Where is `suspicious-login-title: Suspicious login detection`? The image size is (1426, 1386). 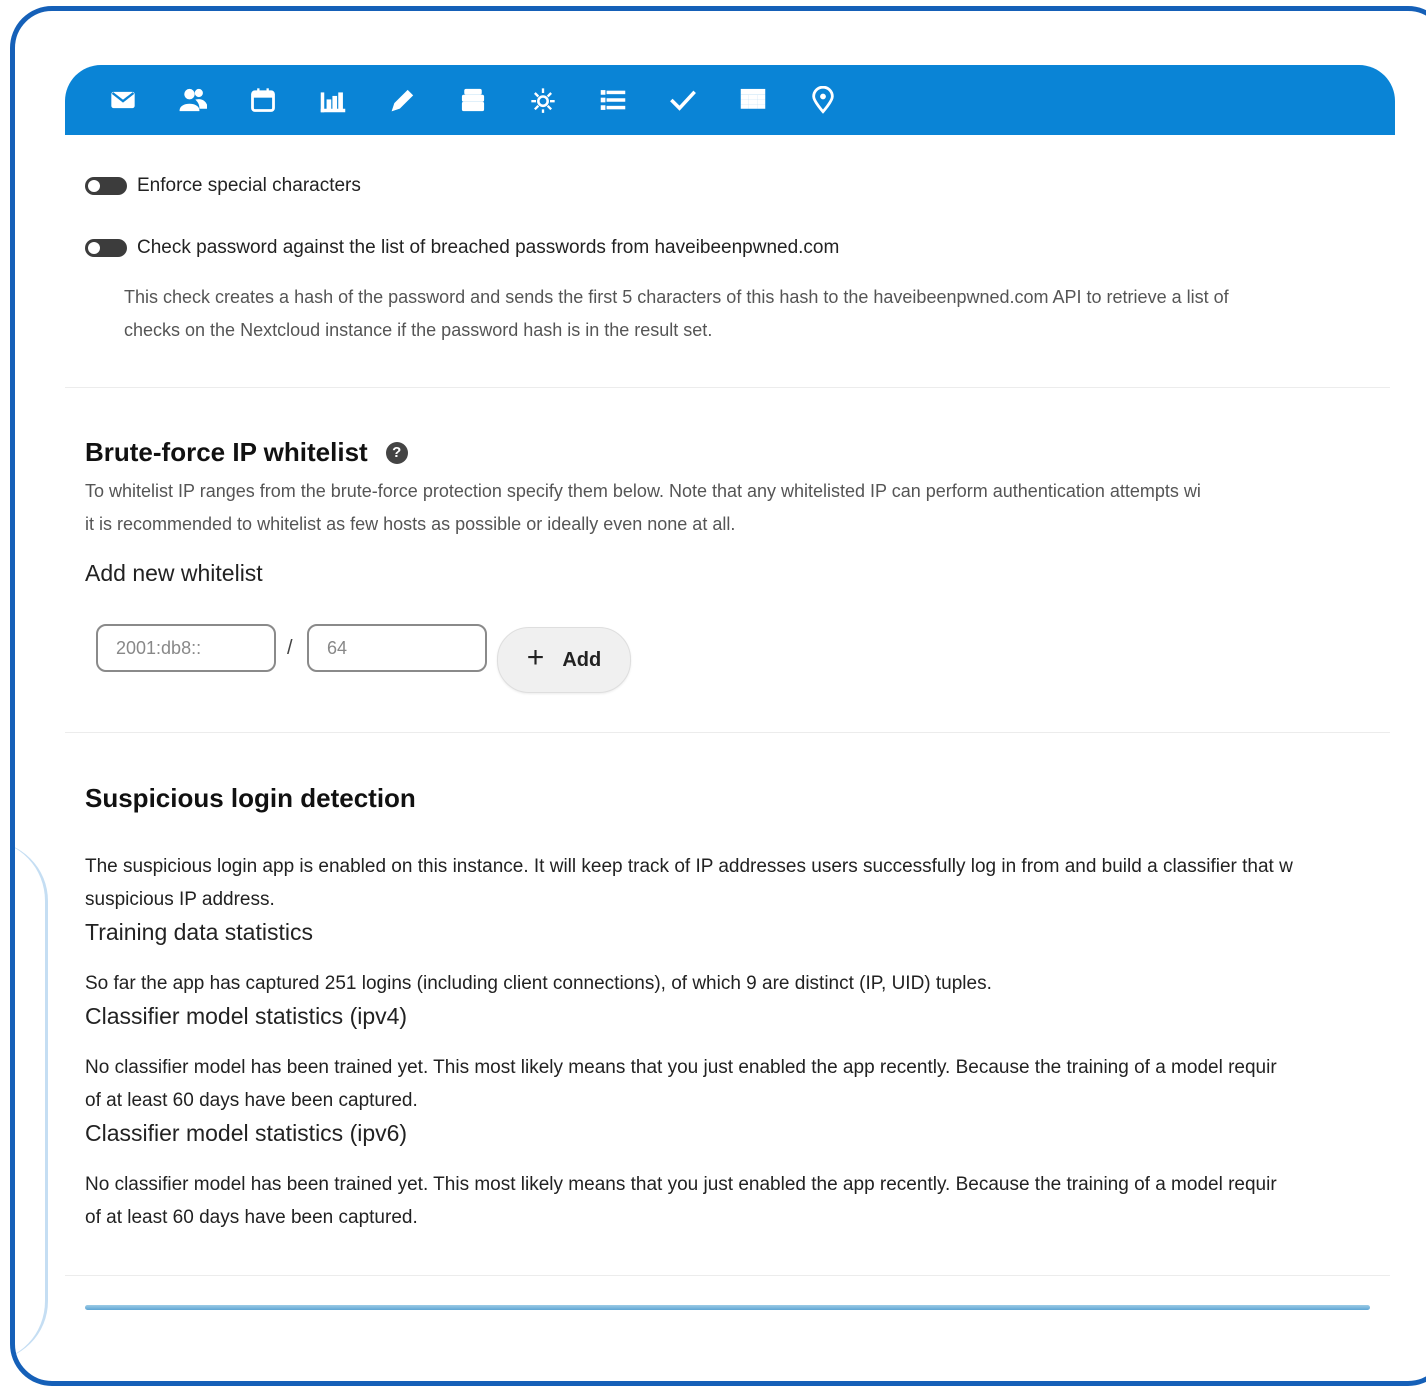 suspicious-login-title: Suspicious login detection is located at coordinates (250, 798).